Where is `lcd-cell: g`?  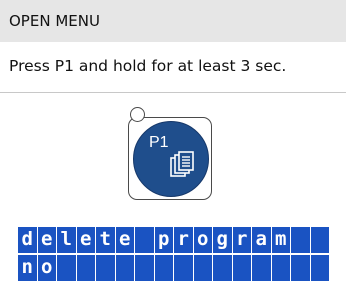
lcd-cell: g is located at coordinates (222, 240).